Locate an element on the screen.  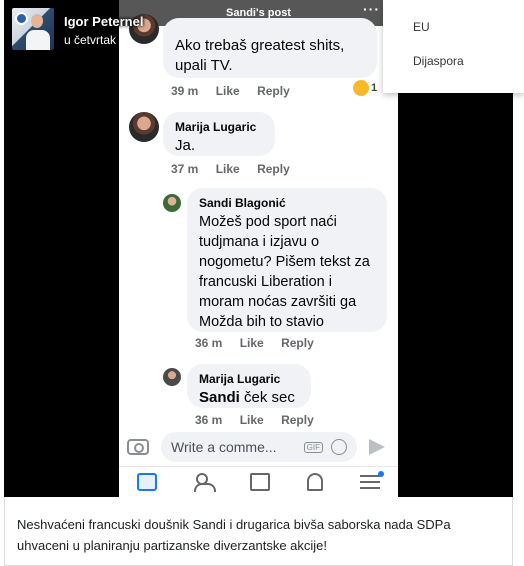
avatar-shirt is located at coordinates (38, 40).